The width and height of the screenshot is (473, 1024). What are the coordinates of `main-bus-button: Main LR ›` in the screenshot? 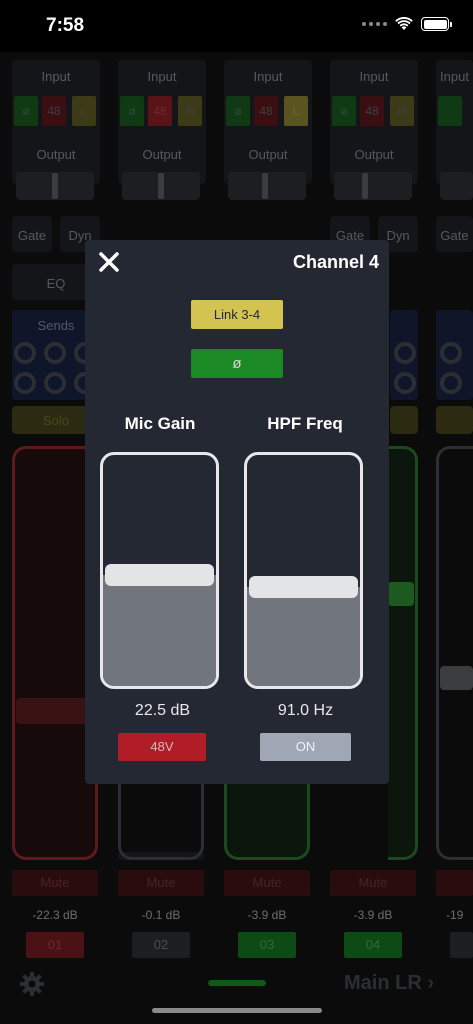 It's located at (389, 983).